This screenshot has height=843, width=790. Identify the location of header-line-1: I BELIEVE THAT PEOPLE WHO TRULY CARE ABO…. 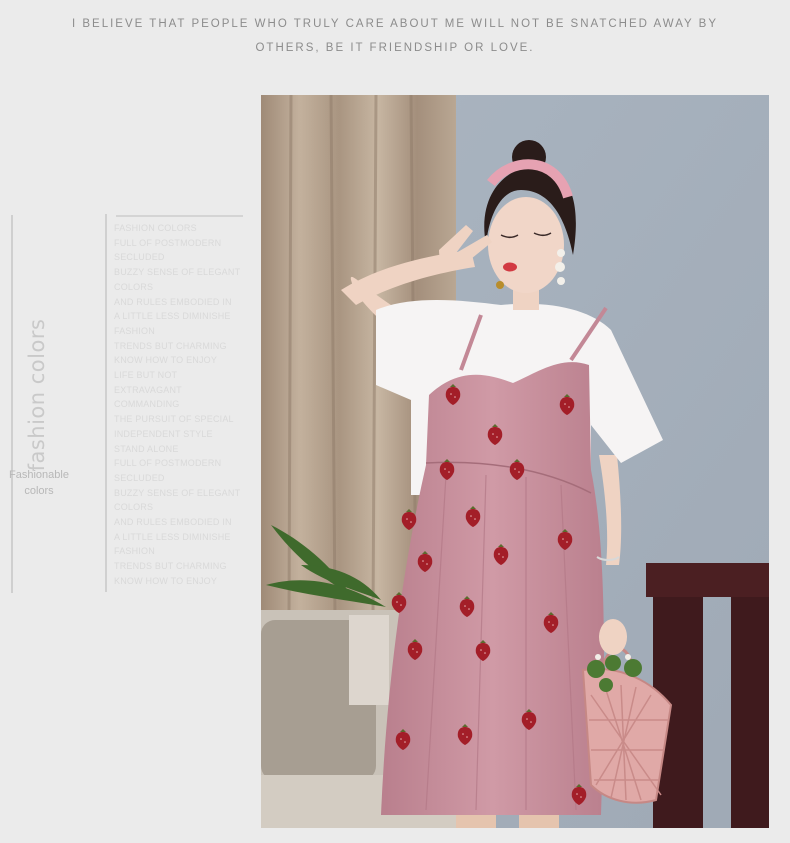
(395, 24).